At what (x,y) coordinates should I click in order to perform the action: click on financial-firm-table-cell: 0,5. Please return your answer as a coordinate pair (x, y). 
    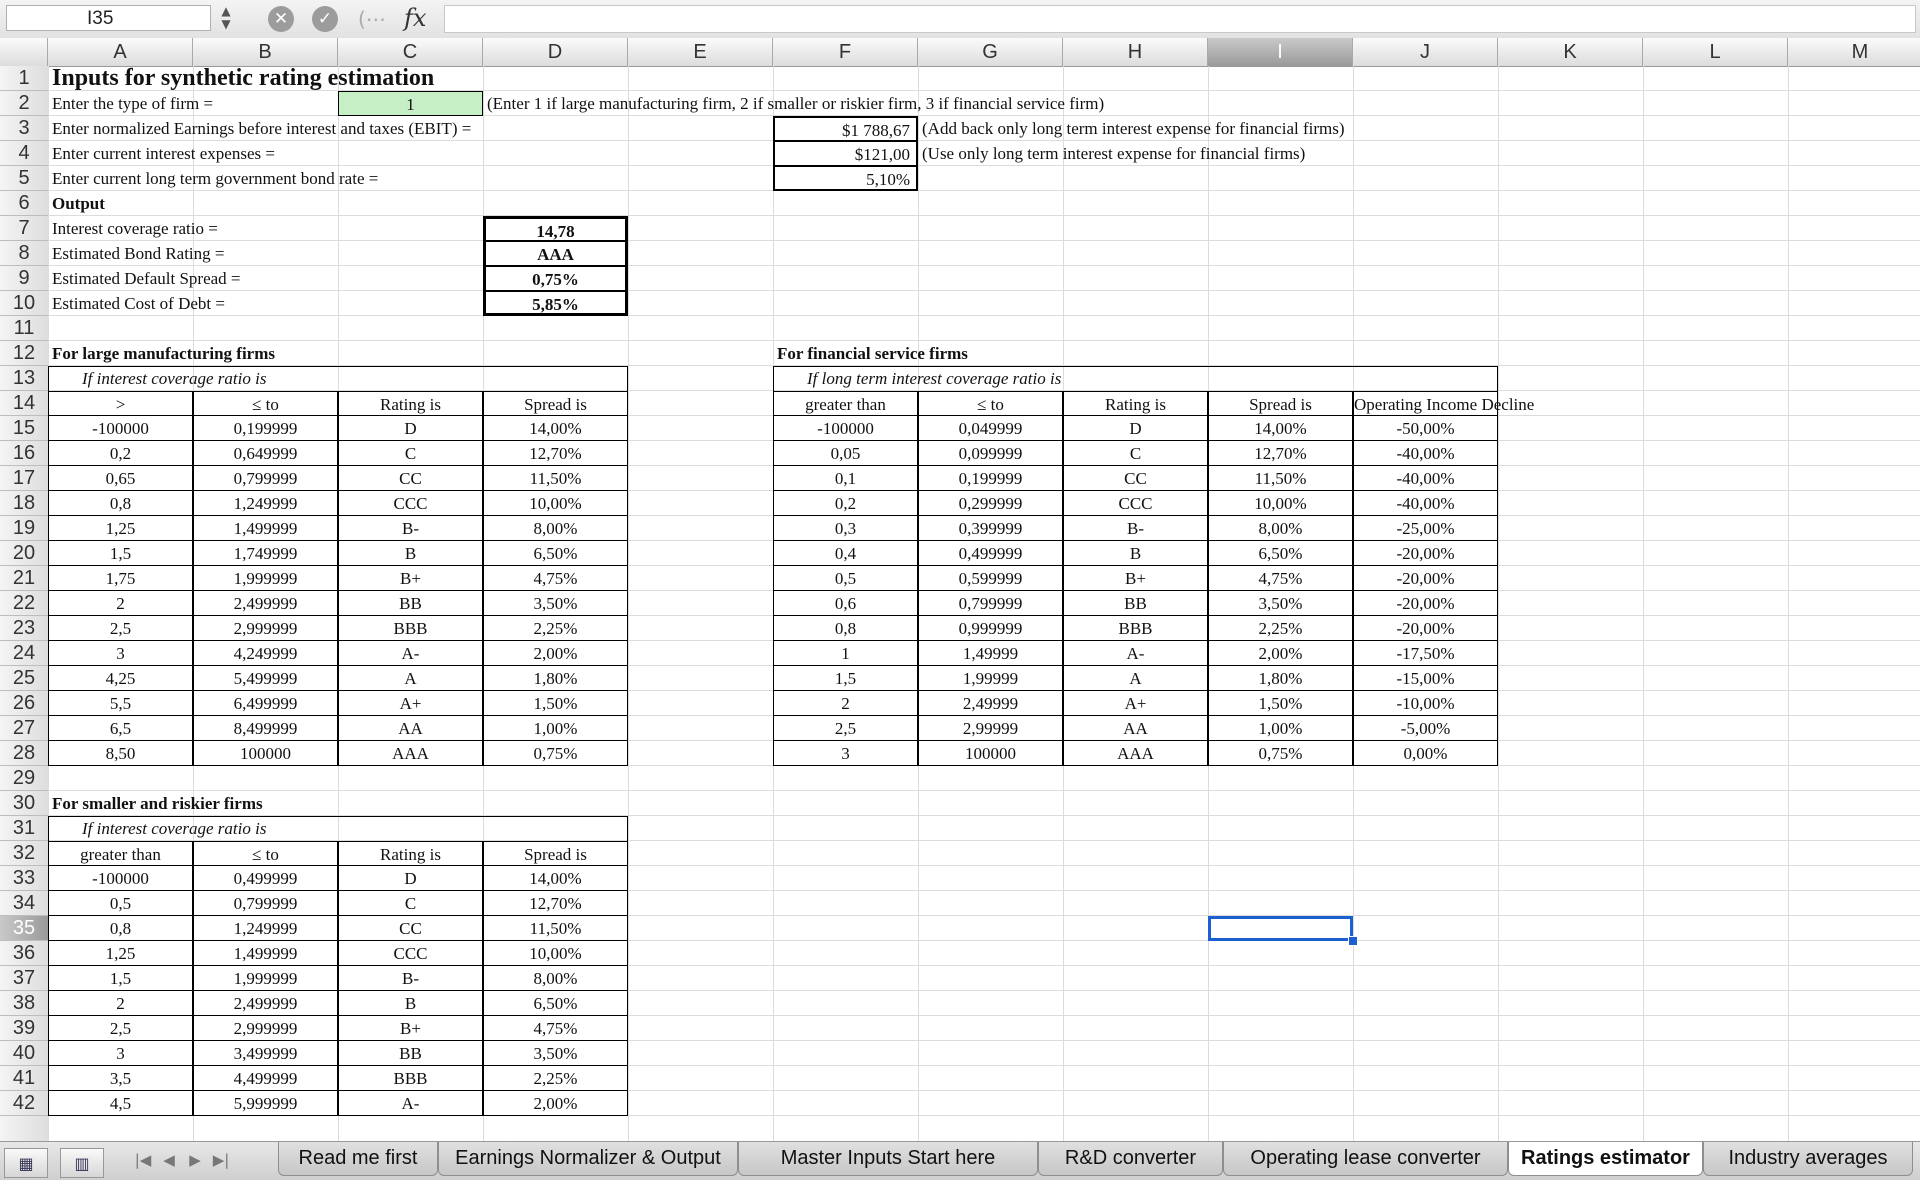
    Looking at the image, I should click on (845, 578).